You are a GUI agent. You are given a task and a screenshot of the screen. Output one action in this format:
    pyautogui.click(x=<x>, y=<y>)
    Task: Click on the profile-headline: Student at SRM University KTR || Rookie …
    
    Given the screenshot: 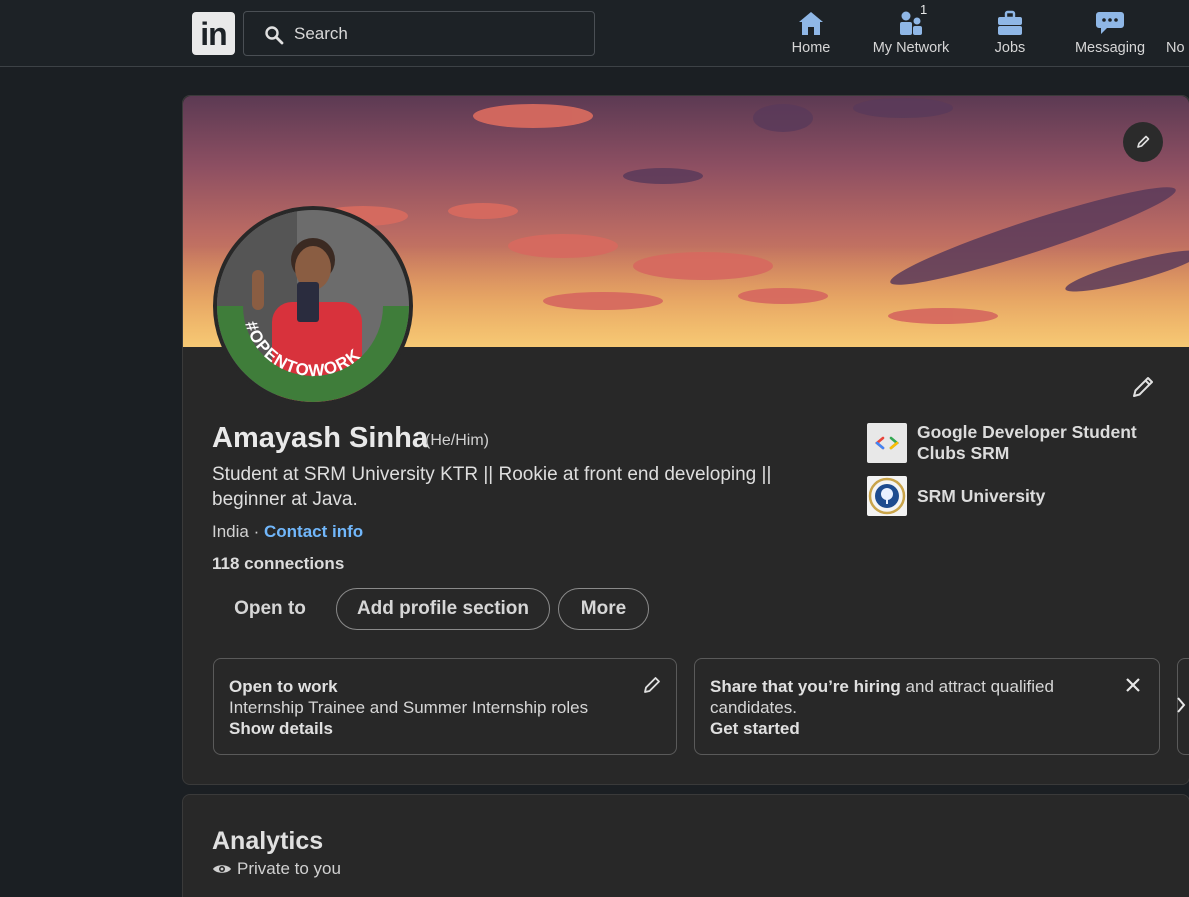 What is the action you would take?
    pyautogui.click(x=492, y=487)
    